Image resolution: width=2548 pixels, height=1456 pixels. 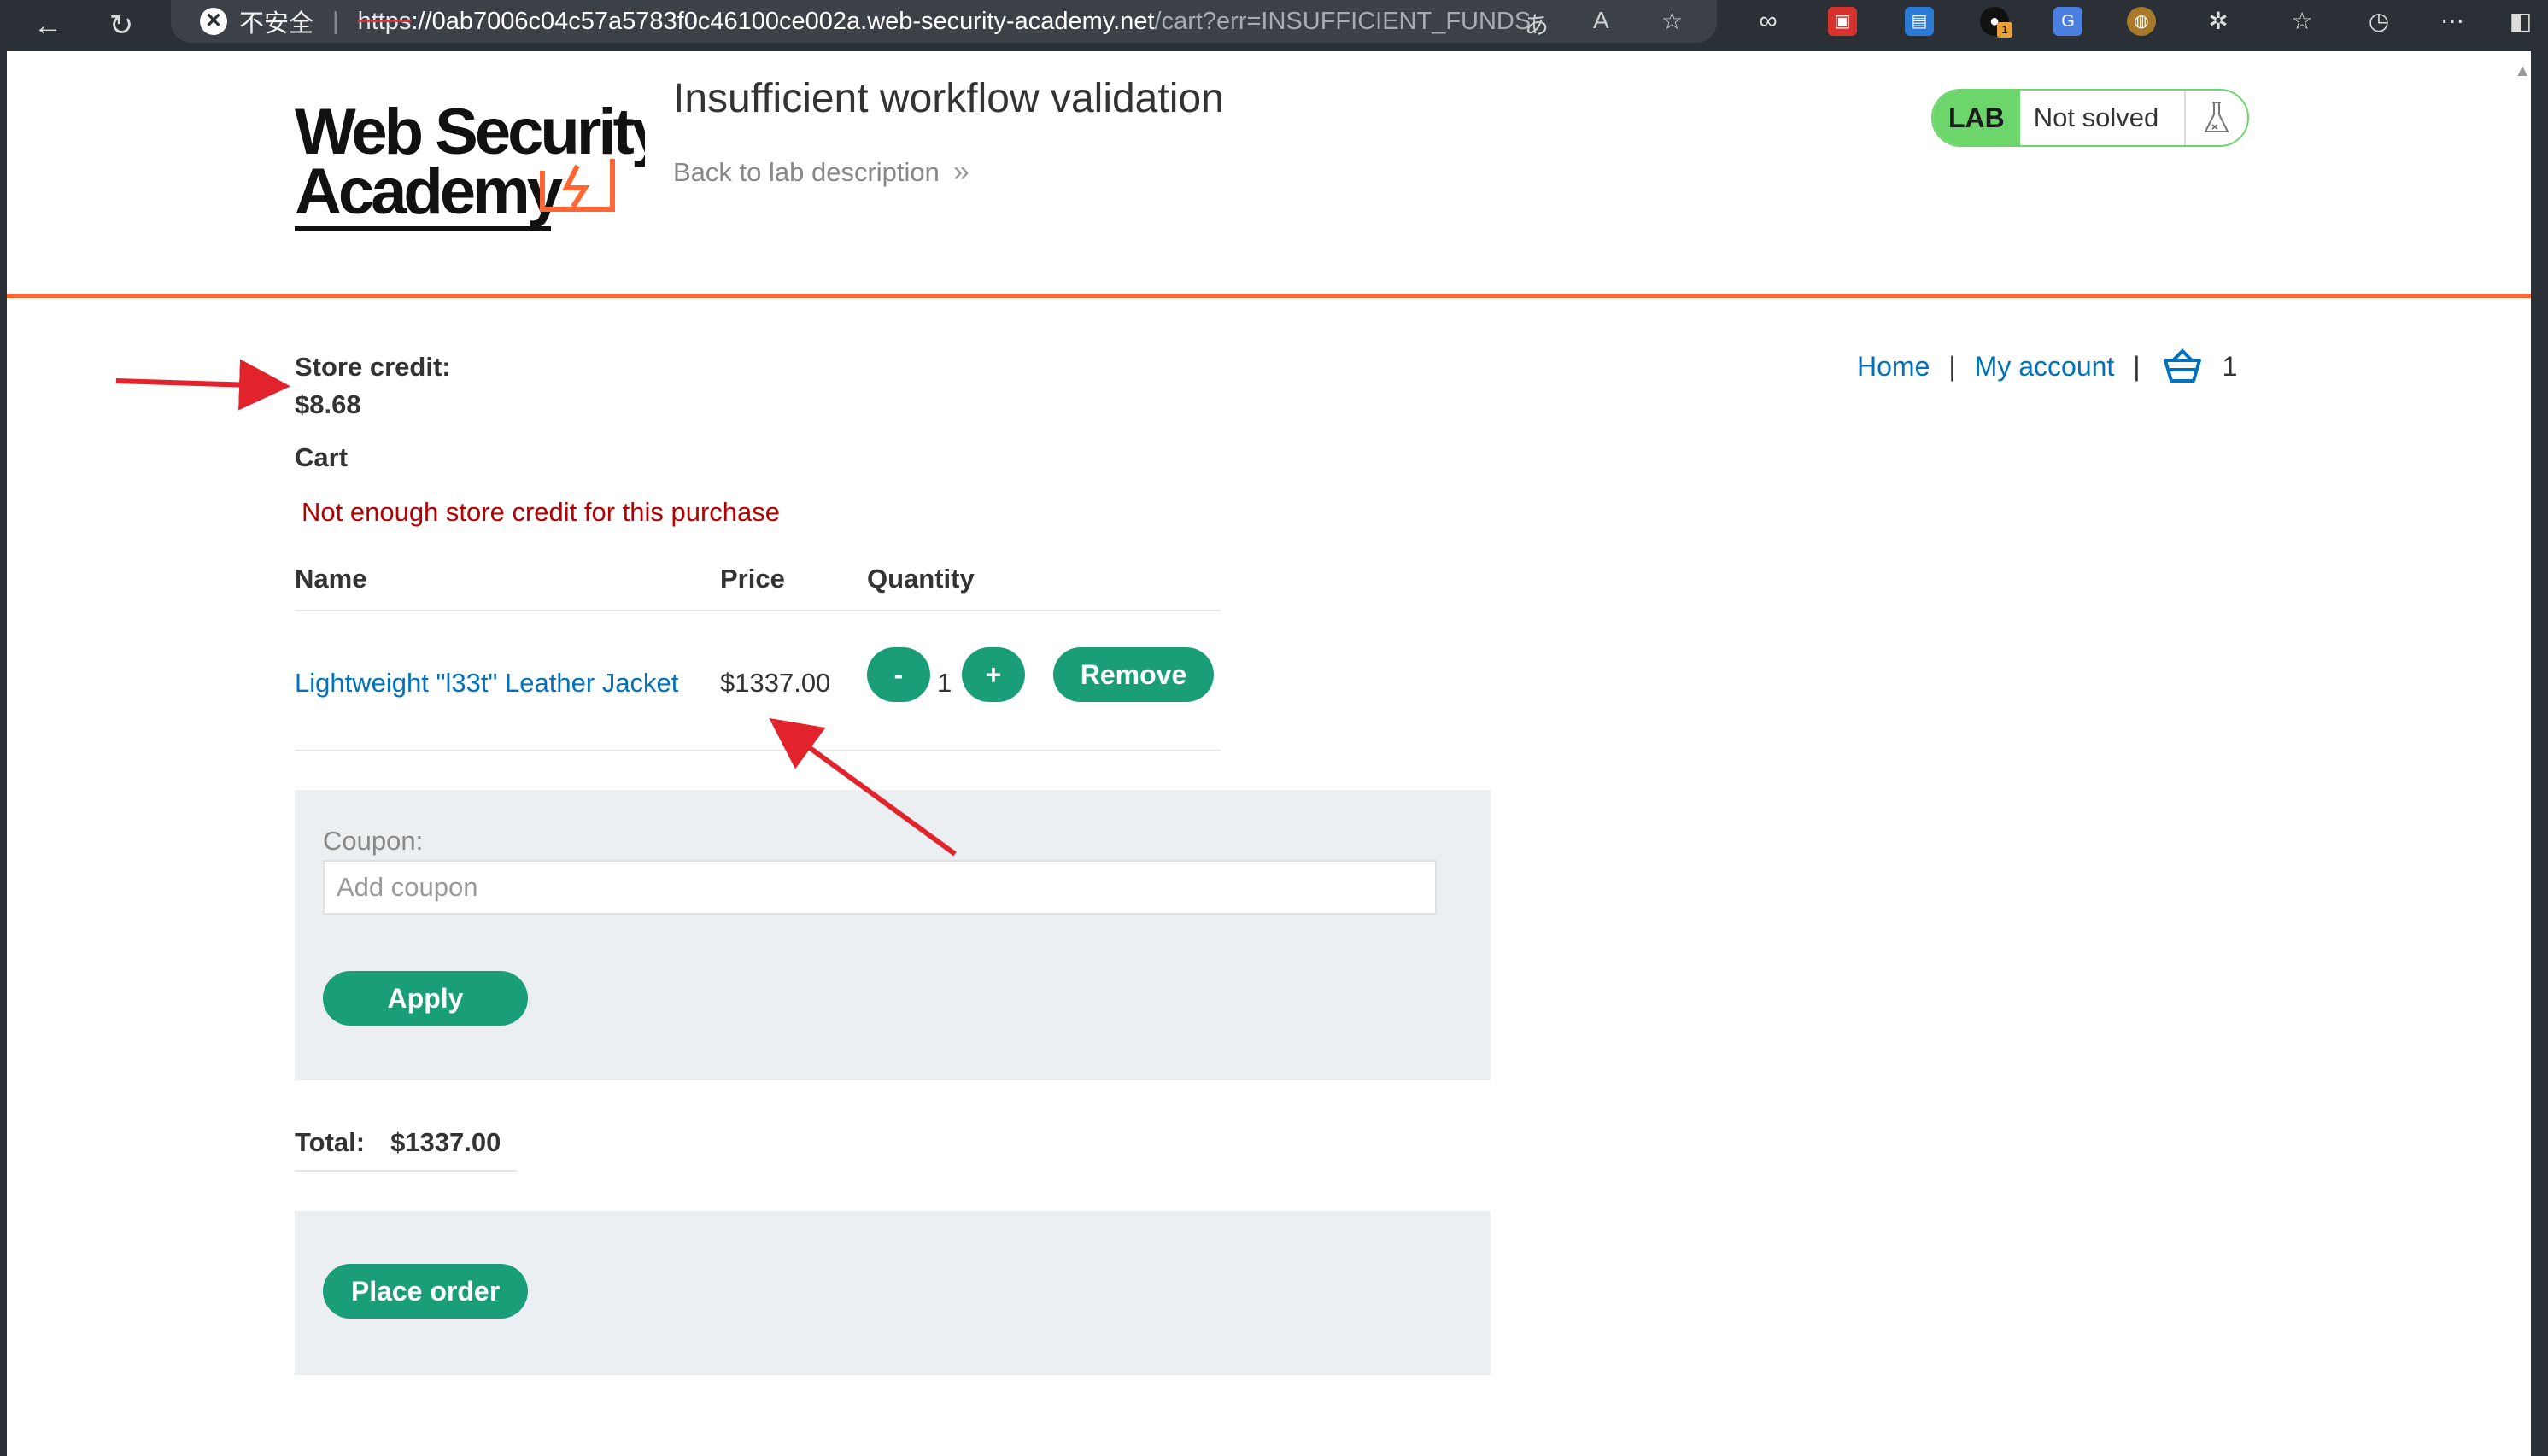 I want to click on back-to-lab-description-link: Back to lab description », so click(x=821, y=172).